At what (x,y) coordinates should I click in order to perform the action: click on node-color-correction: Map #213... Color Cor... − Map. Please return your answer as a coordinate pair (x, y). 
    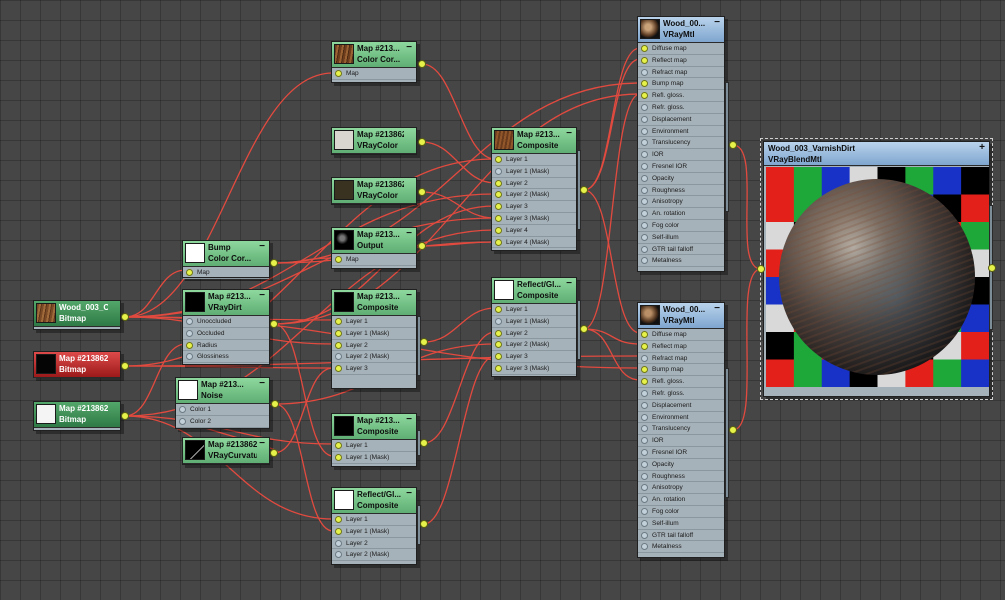
    Looking at the image, I should click on (374, 62).